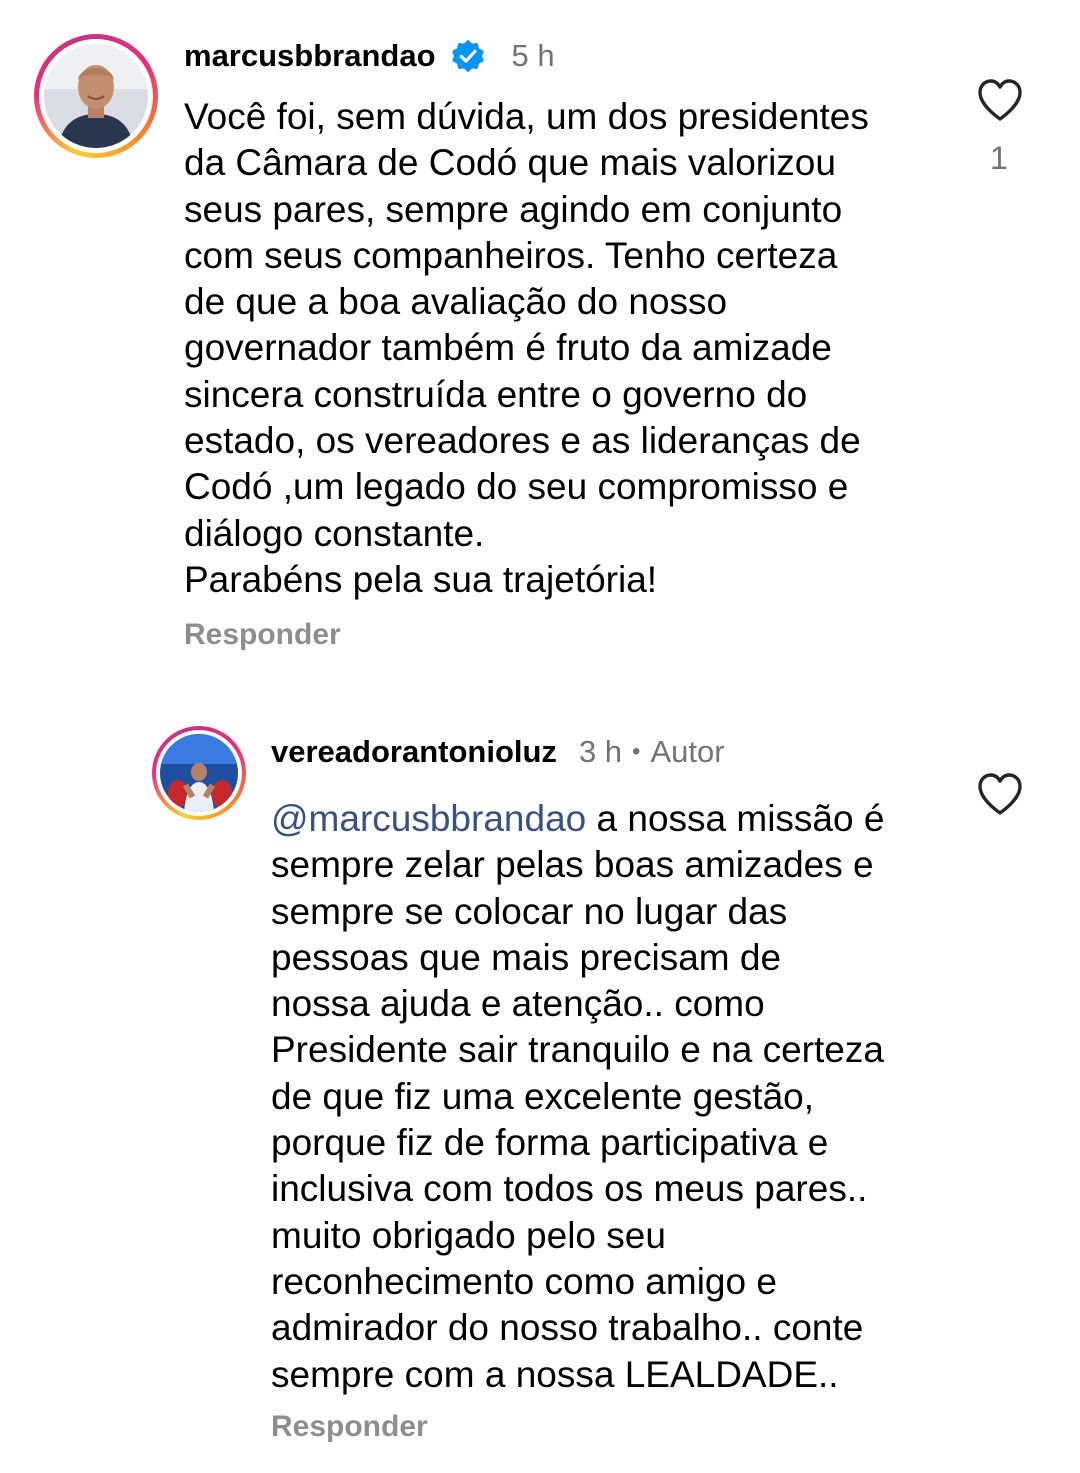 This screenshot has height=1473, width=1080. What do you see at coordinates (468, 56) in the screenshot?
I see `verified-badge-icon` at bounding box center [468, 56].